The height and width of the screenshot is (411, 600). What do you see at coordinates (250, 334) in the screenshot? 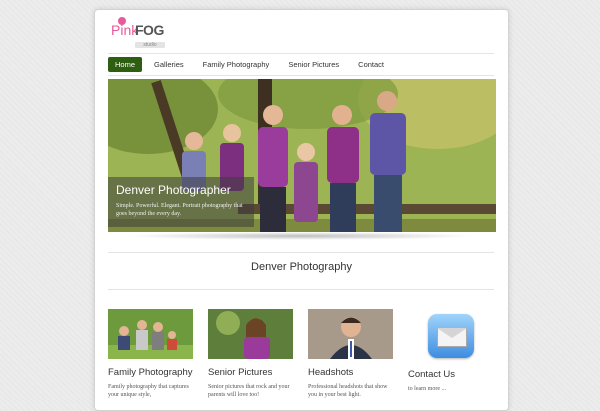
I see `senior-thumbnail` at bounding box center [250, 334].